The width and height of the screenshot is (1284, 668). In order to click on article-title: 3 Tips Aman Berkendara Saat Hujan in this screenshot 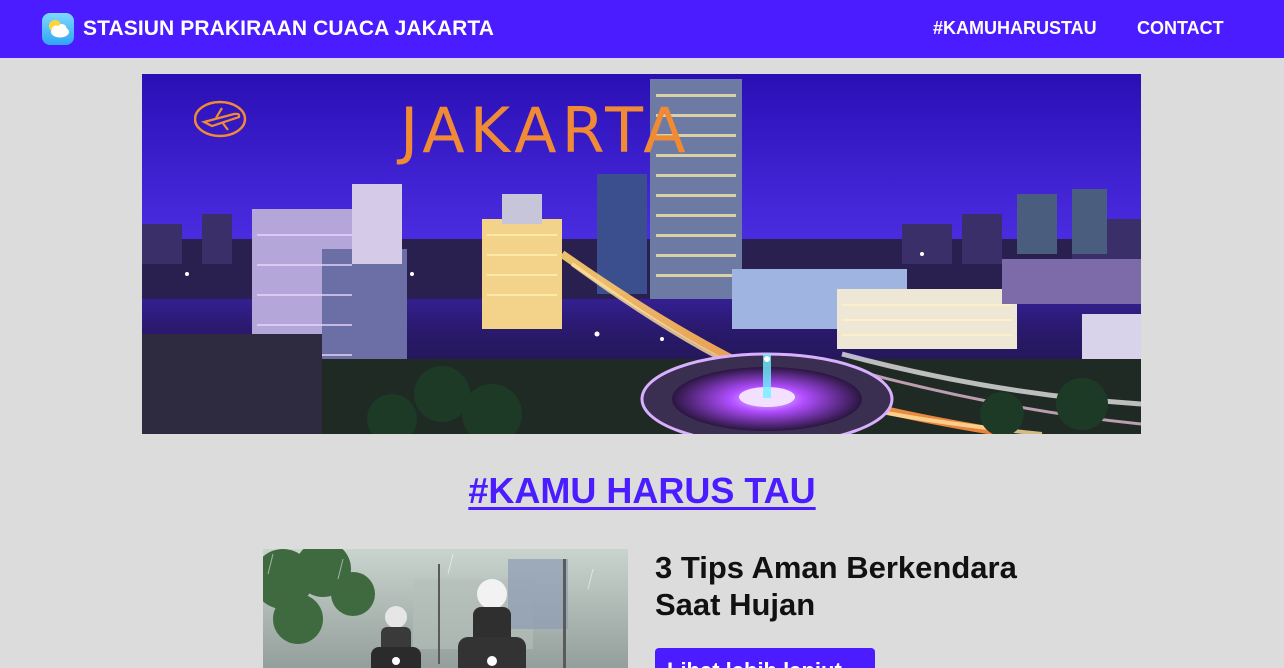, I will do `click(836, 586)`.